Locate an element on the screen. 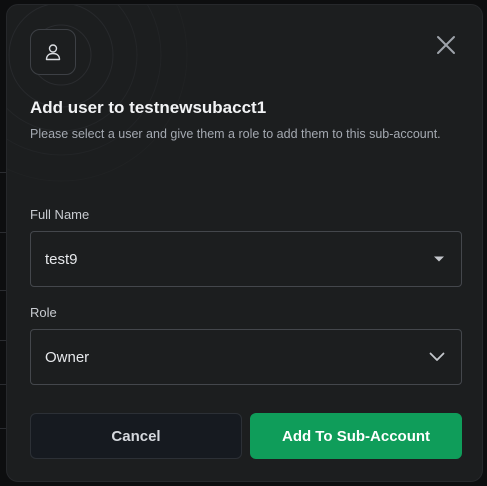 The height and width of the screenshot is (486, 487). chevron-down-icon is located at coordinates (437, 356).